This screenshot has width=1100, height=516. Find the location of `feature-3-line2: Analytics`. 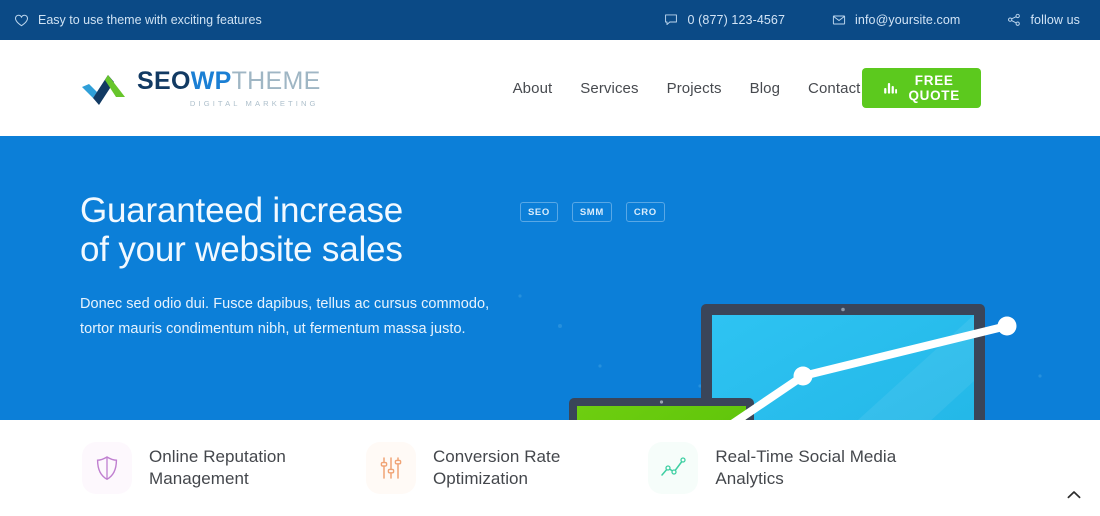

feature-3-line2: Analytics is located at coordinates (749, 478).